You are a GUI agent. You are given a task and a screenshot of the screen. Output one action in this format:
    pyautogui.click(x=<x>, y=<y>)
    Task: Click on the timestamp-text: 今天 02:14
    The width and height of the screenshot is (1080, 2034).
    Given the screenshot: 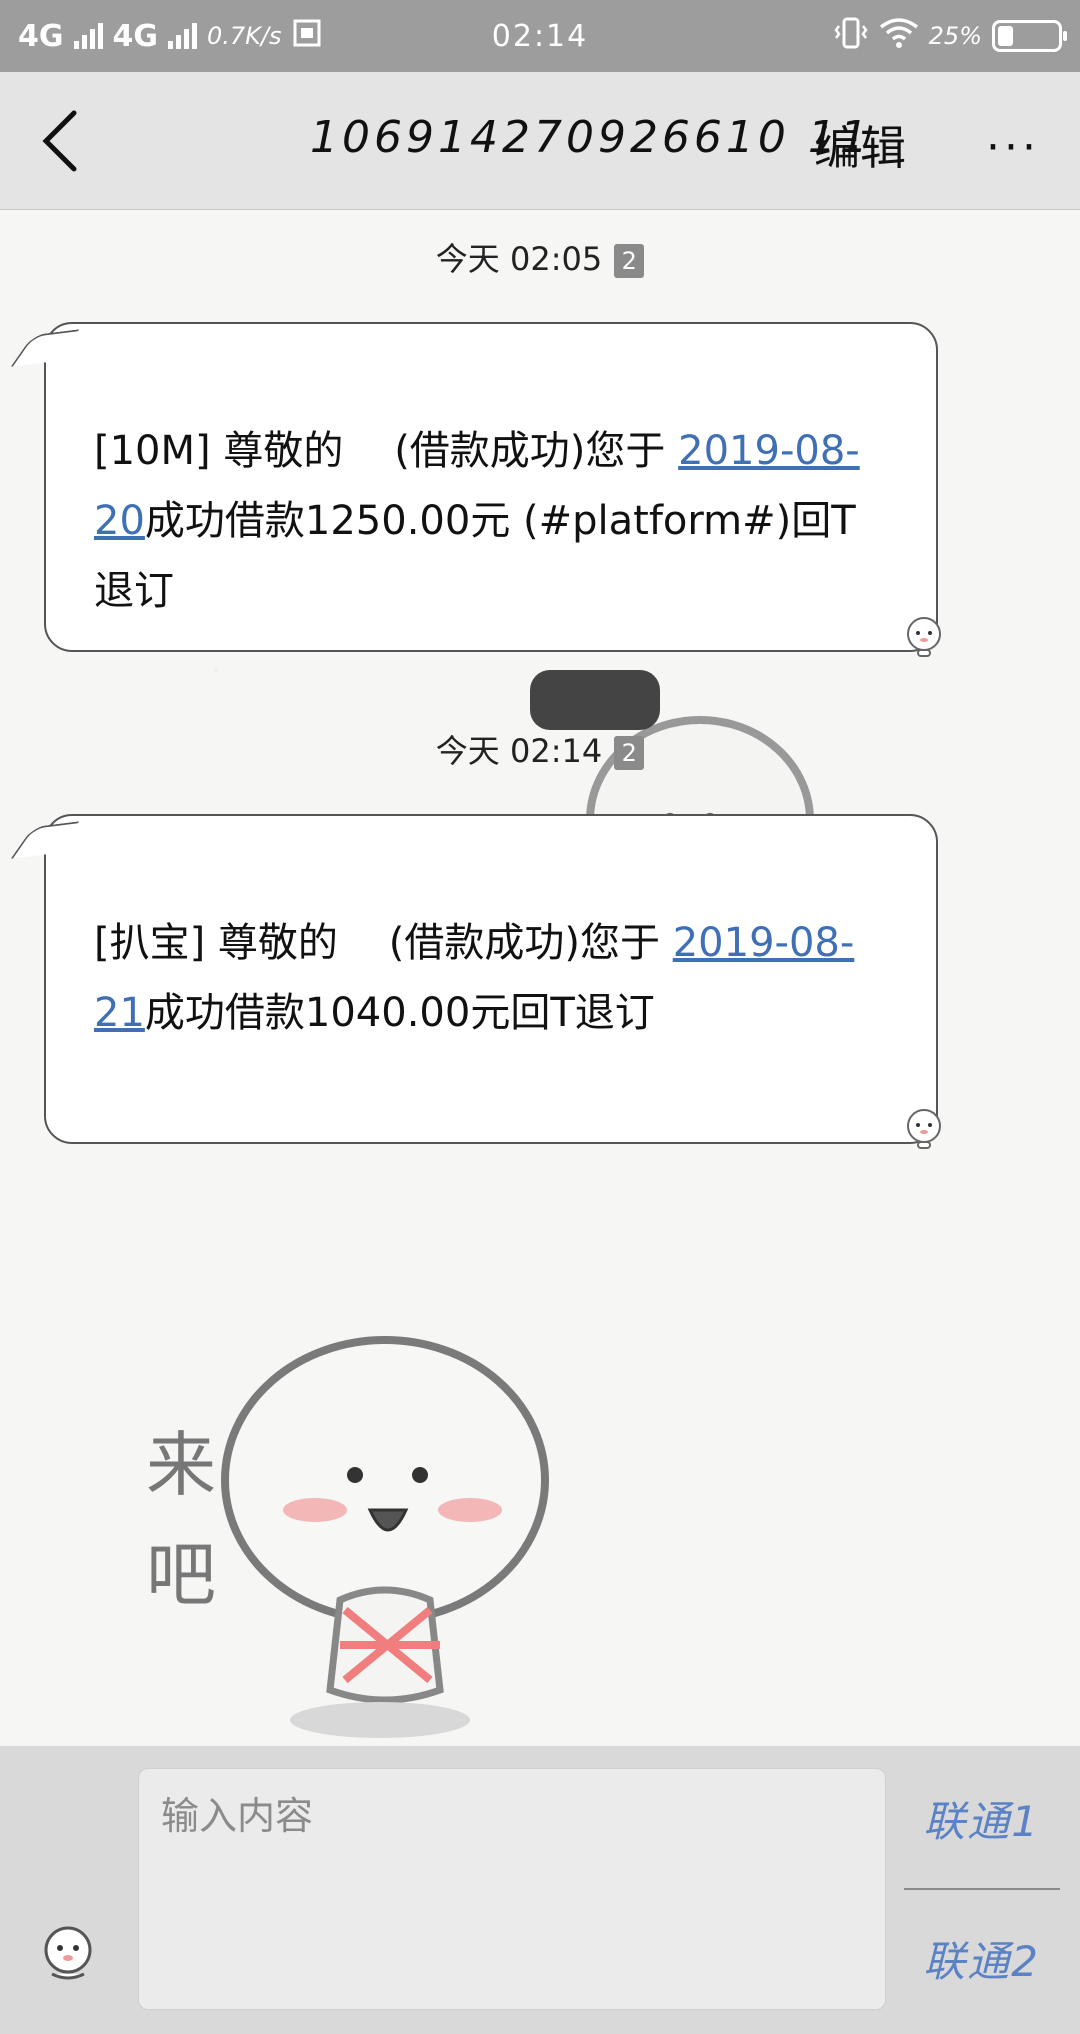 What is the action you would take?
    pyautogui.click(x=519, y=751)
    